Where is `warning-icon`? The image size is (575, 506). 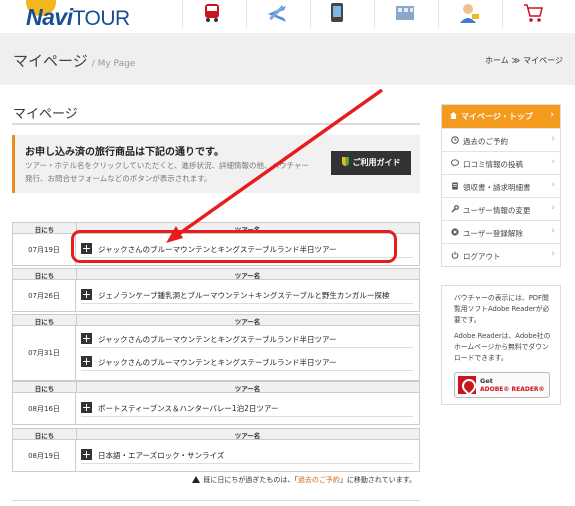
warning-icon is located at coordinates (196, 479).